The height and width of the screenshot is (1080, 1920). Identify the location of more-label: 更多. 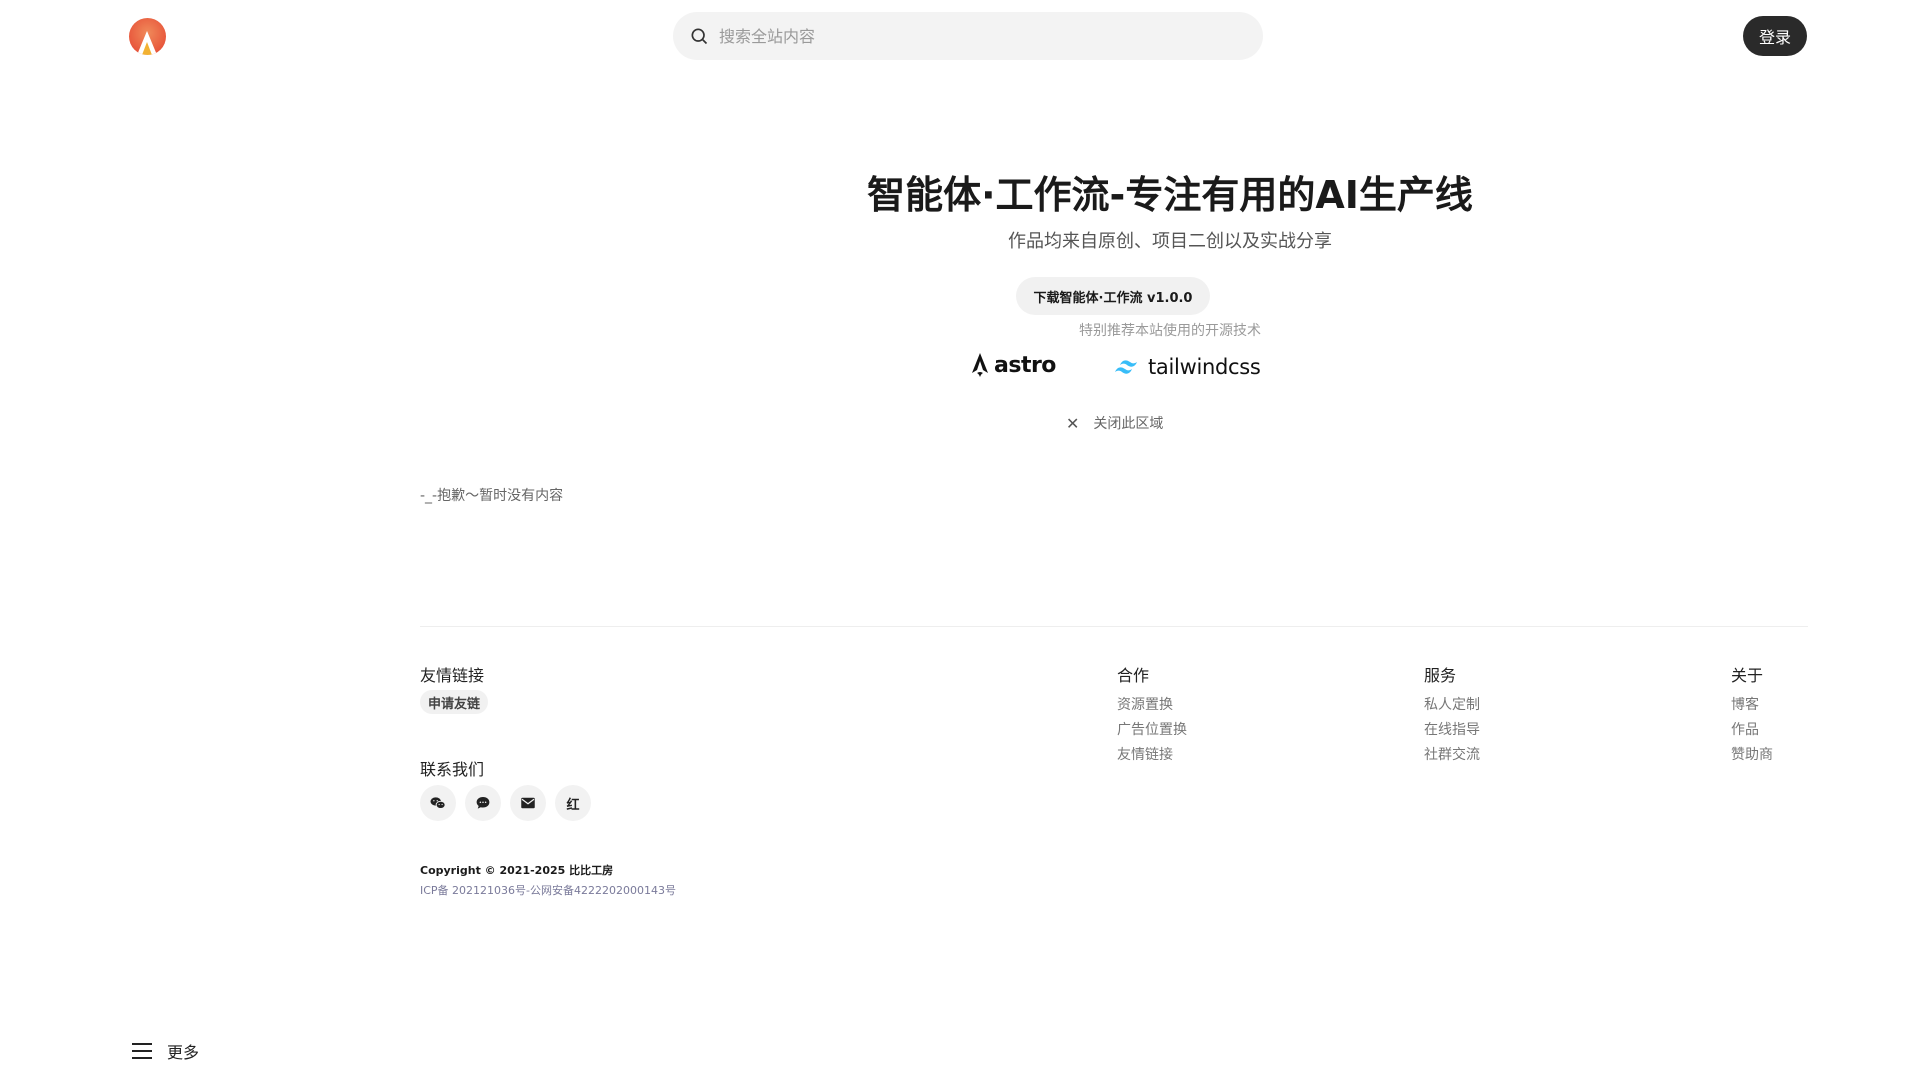
(183, 1052).